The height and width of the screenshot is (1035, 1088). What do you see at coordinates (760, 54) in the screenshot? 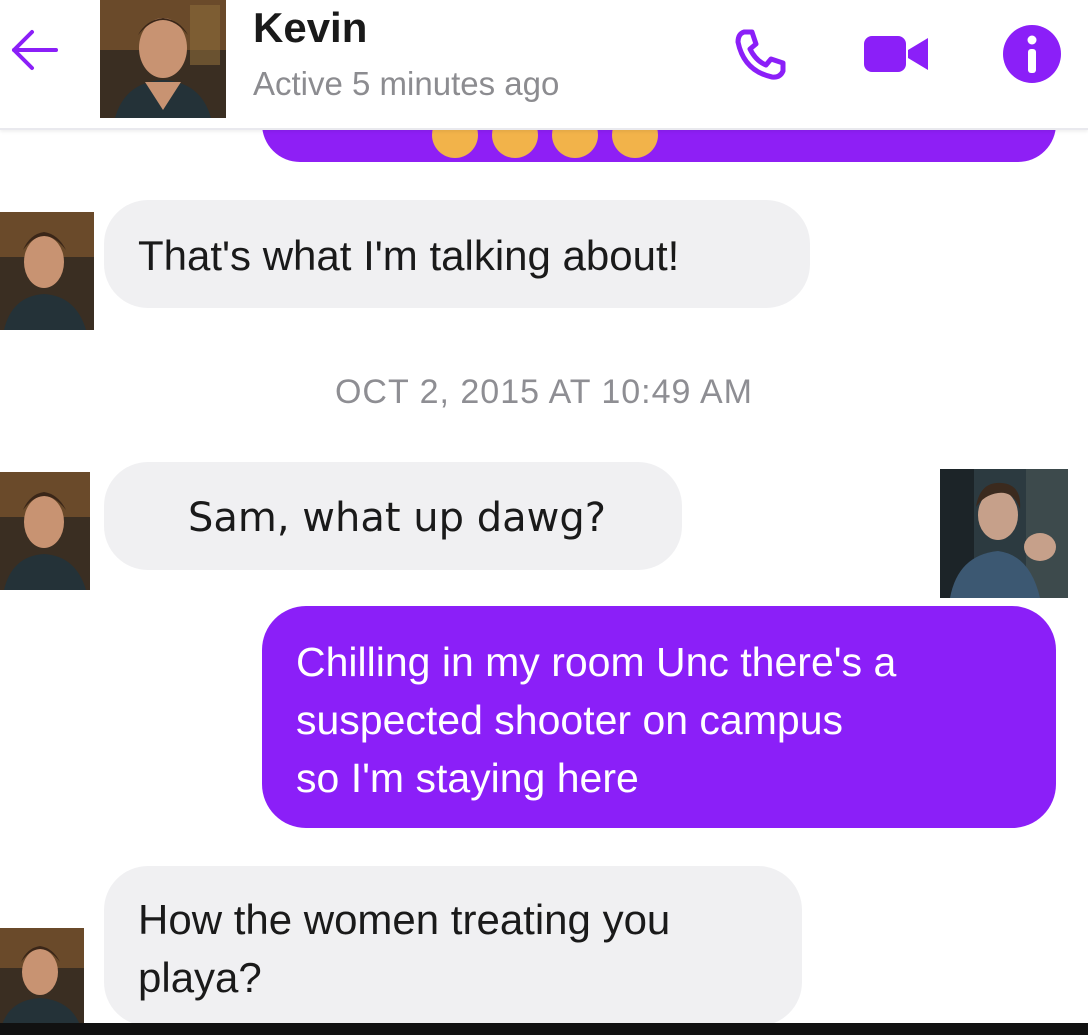
I see `phone-icon` at bounding box center [760, 54].